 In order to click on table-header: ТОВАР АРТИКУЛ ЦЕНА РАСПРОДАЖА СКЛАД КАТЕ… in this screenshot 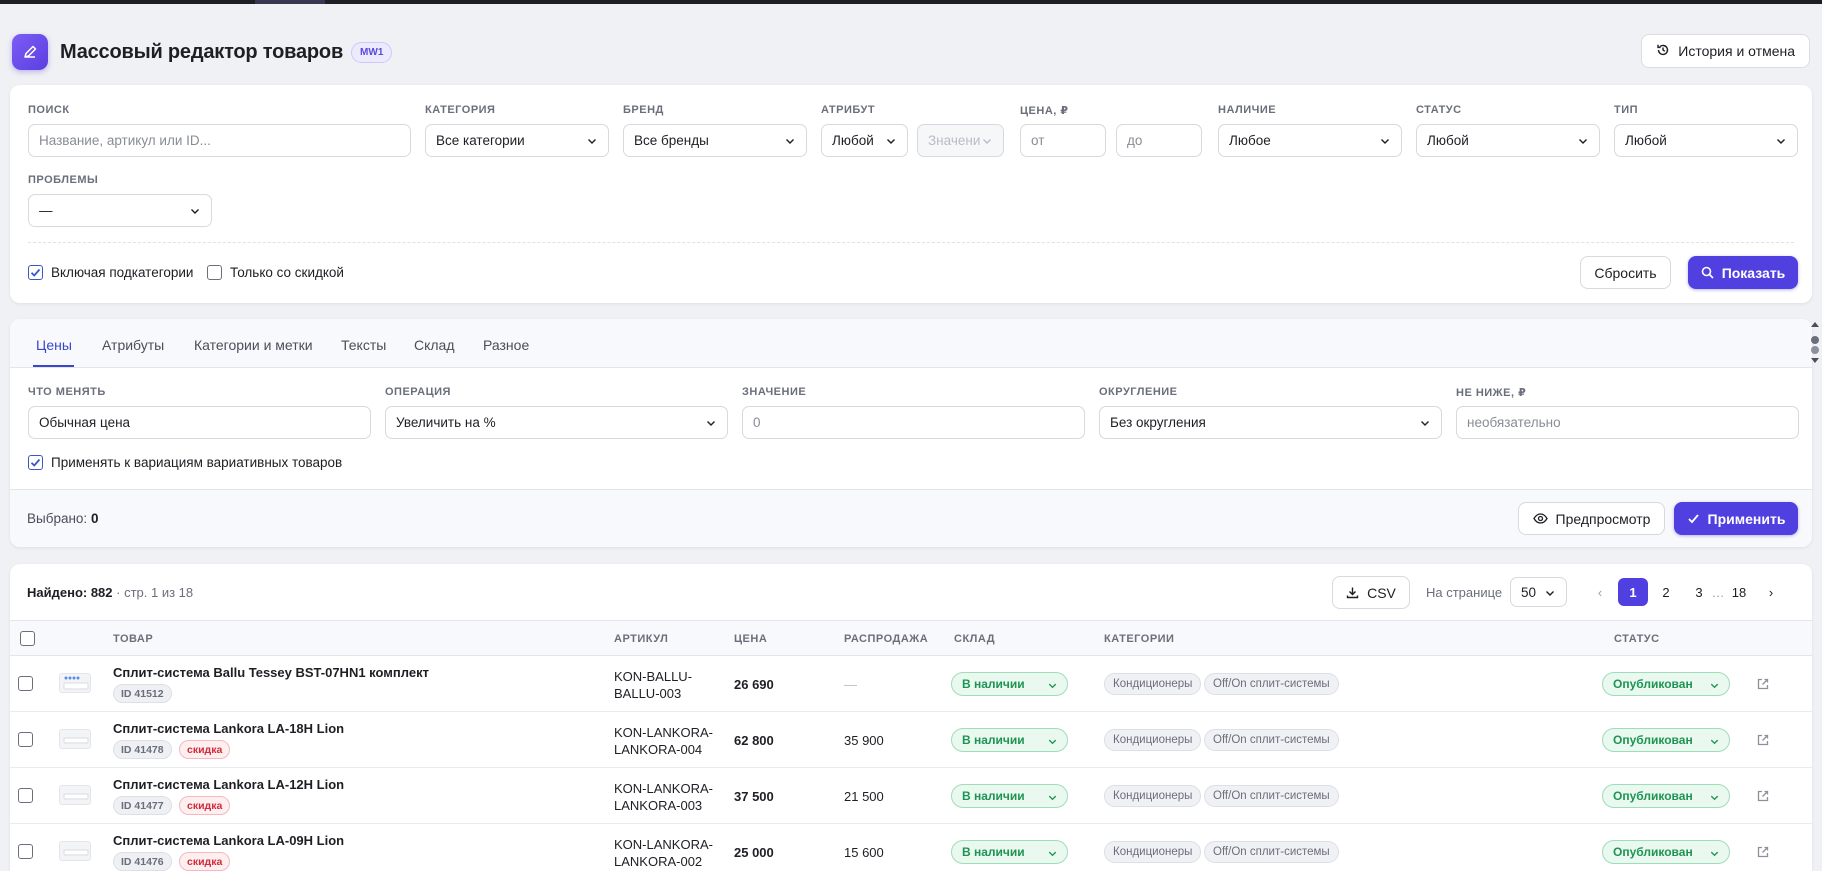, I will do `click(911, 638)`.